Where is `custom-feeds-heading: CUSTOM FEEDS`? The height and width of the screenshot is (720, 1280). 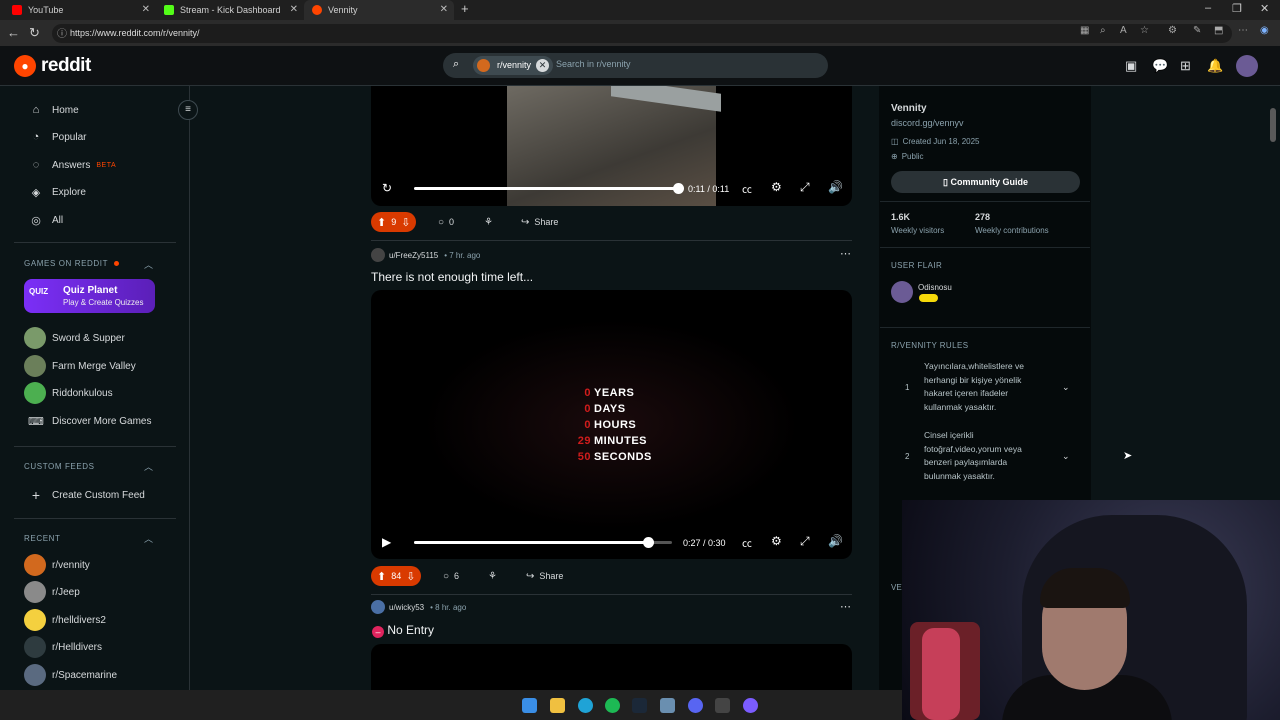
custom-feeds-heading: CUSTOM FEEDS is located at coordinates (59, 466).